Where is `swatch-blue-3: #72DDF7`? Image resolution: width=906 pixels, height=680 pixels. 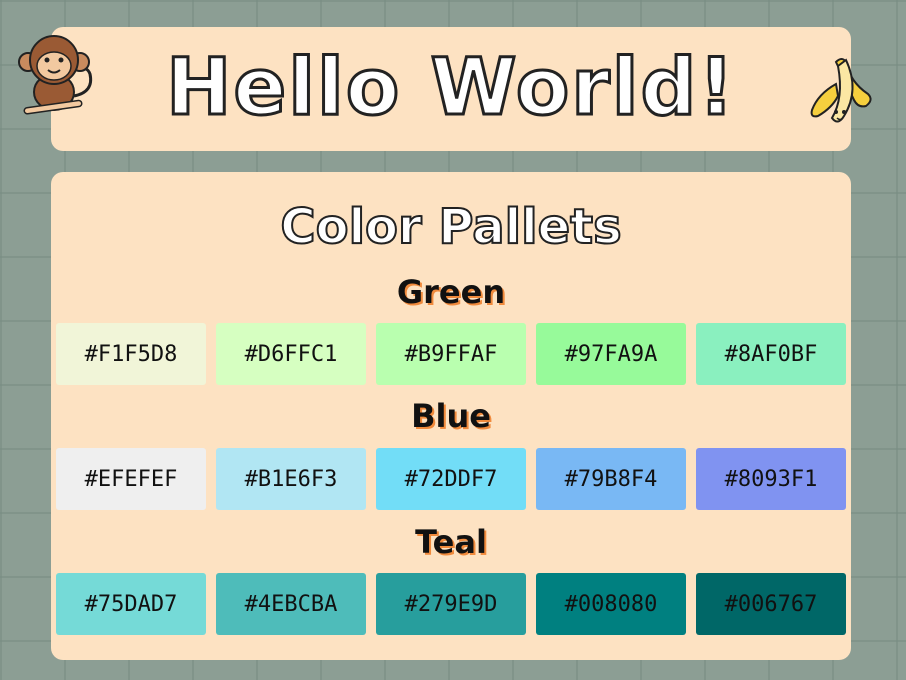 swatch-blue-3: #72DDF7 is located at coordinates (451, 479).